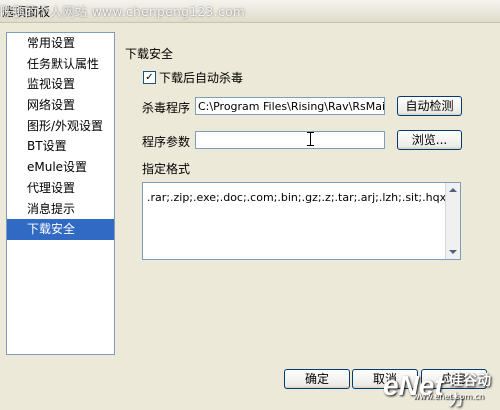  What do you see at coordinates (60, 209) in the screenshot?
I see `nav-item-notifications: 消息提示` at bounding box center [60, 209].